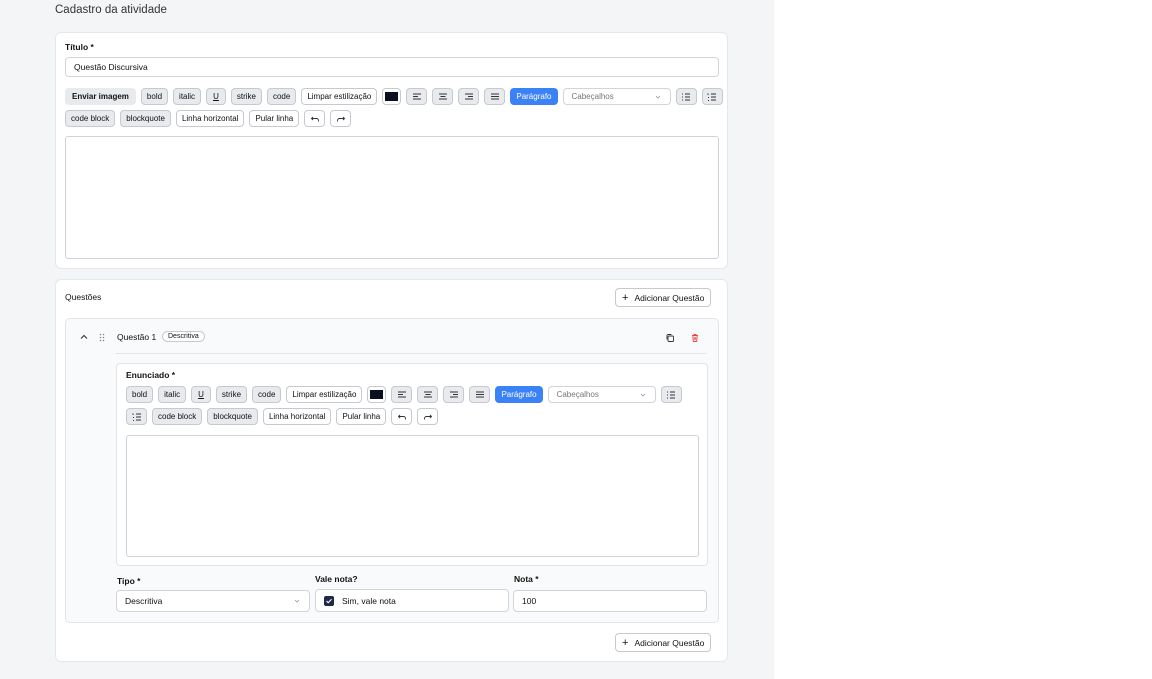 Image resolution: width=1152 pixels, height=679 pixels. What do you see at coordinates (183, 336) in the screenshot?
I see `question-type-badge: Descritiva` at bounding box center [183, 336].